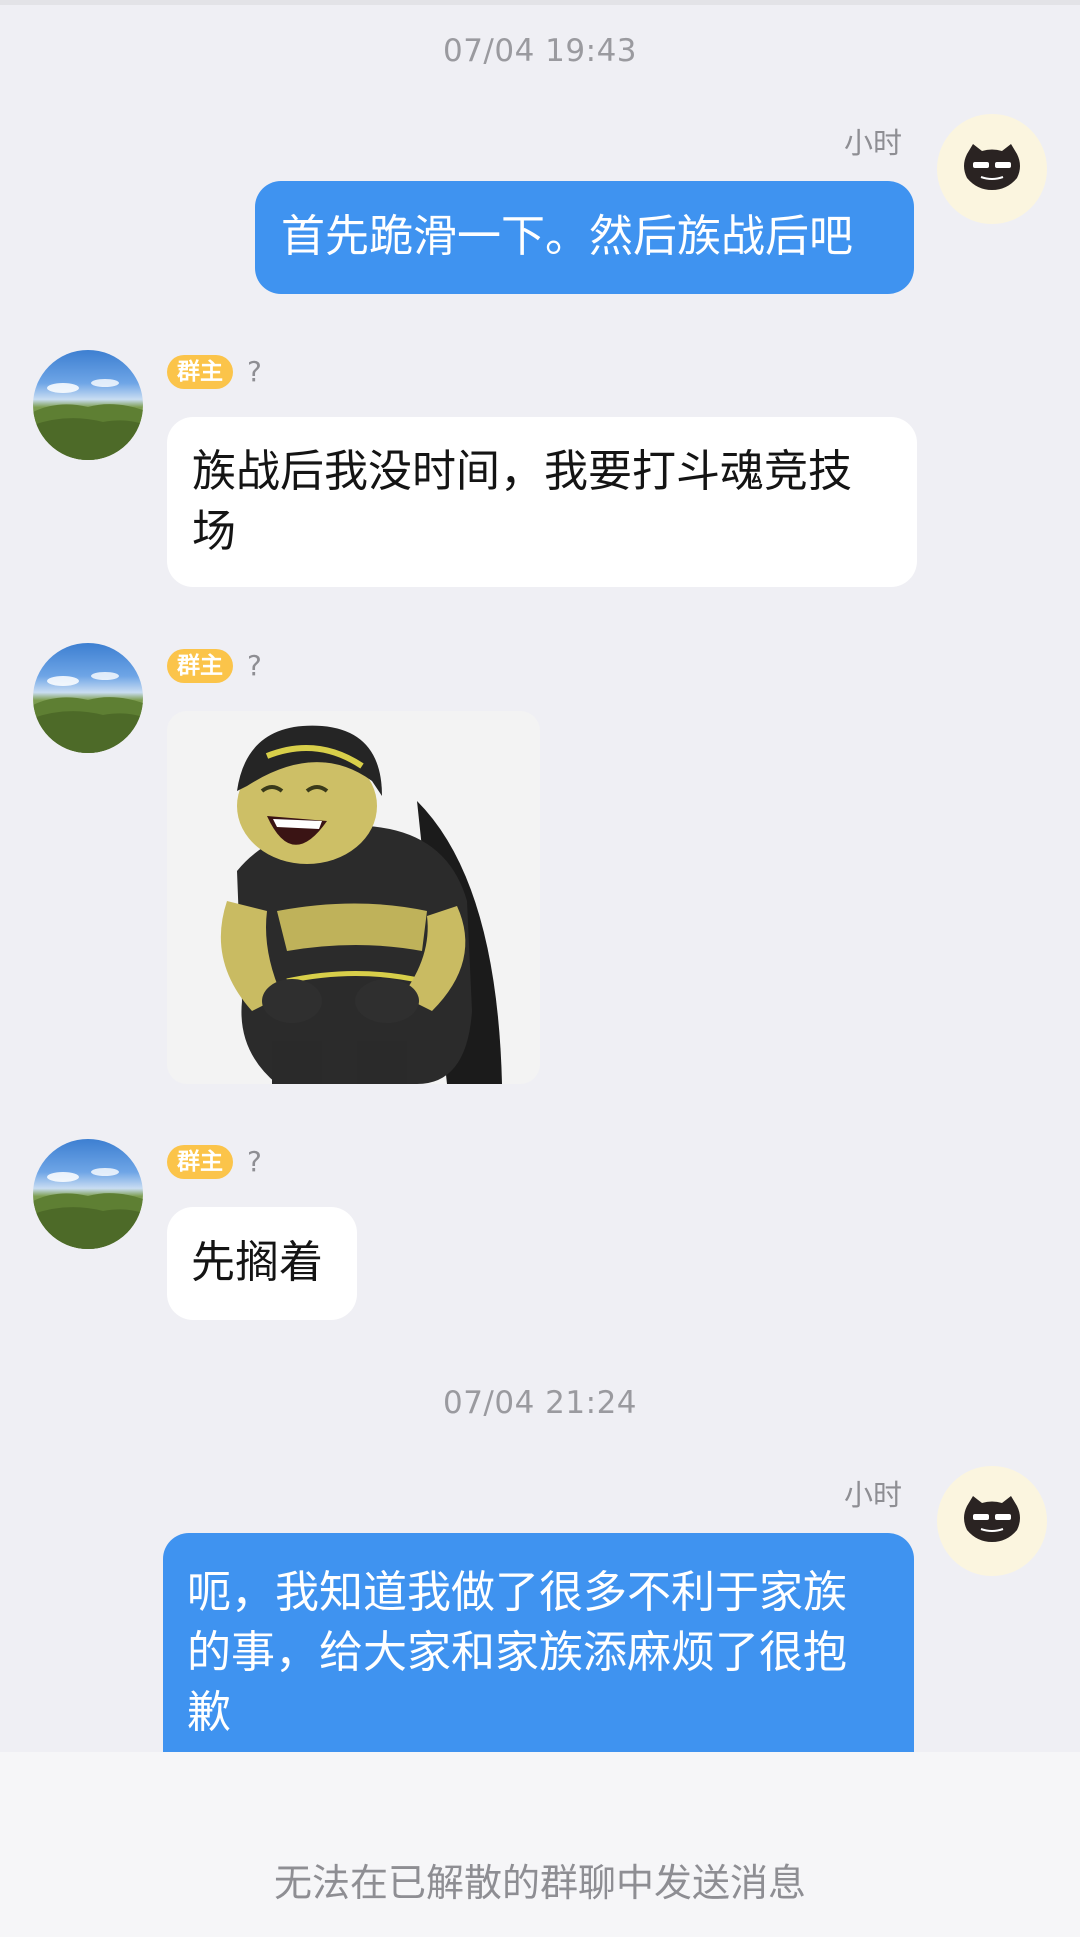 Image resolution: width=1080 pixels, height=1937 pixels. What do you see at coordinates (538, 1655) in the screenshot?
I see `message-bubble-outgoing: 呃，我知道我做了很多不利于家族的事，给大家和家族添麻烦了很抱歉` at bounding box center [538, 1655].